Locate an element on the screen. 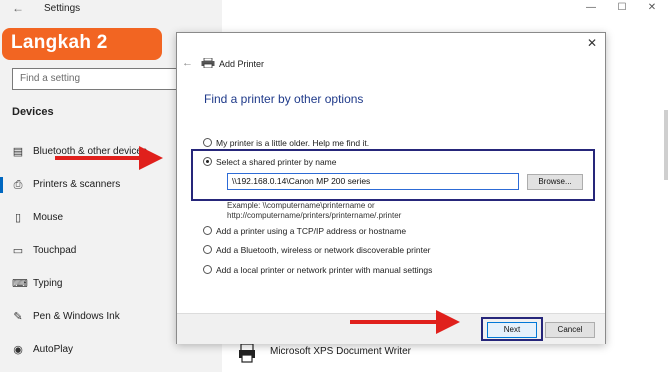 This screenshot has height=372, width=670. option-label: Select a shared printer by name is located at coordinates (276, 162).